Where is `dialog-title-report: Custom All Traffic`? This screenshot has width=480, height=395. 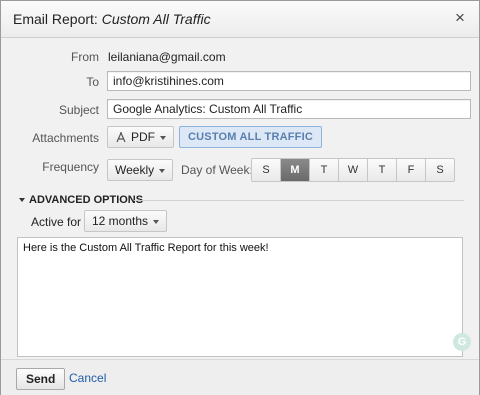 dialog-title-report: Custom All Traffic is located at coordinates (156, 19).